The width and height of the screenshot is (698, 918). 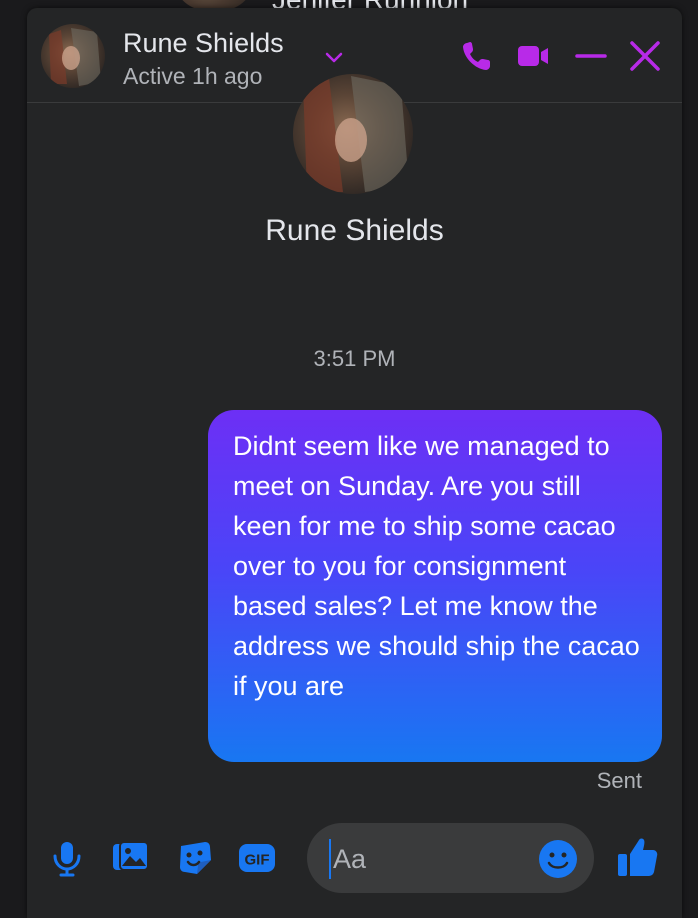 I want to click on active-status: Active 1h ago, so click(x=193, y=76).